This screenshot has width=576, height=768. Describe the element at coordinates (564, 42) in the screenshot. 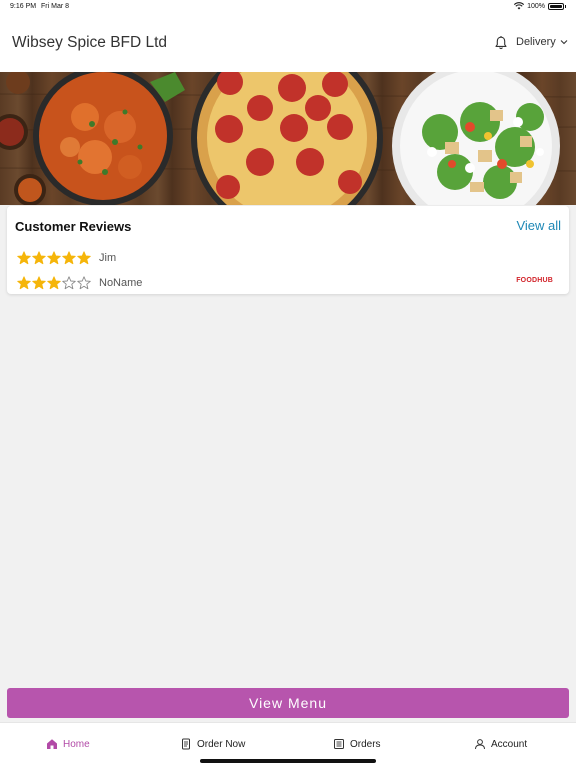

I see `chevron-down-icon` at that location.